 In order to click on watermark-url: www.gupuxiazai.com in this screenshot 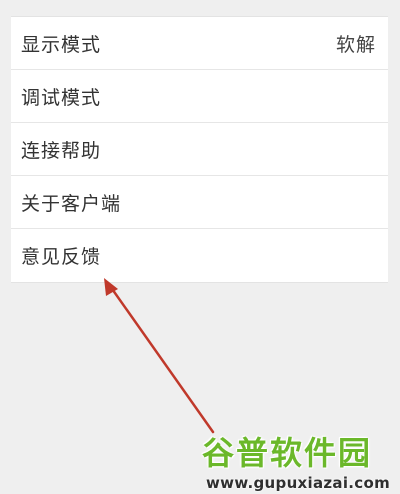, I will do `click(298, 483)`.